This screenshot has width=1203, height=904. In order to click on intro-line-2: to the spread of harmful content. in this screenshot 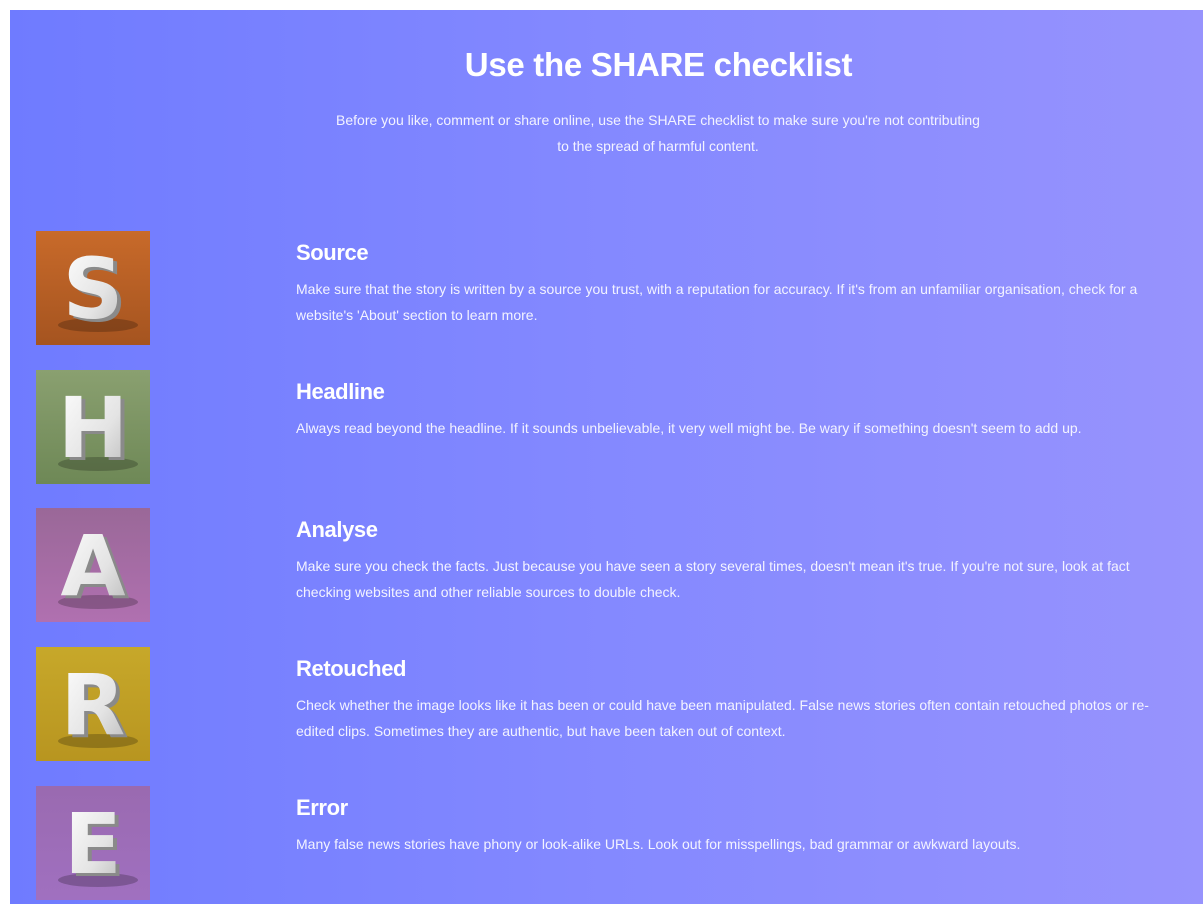, I will do `click(658, 146)`.